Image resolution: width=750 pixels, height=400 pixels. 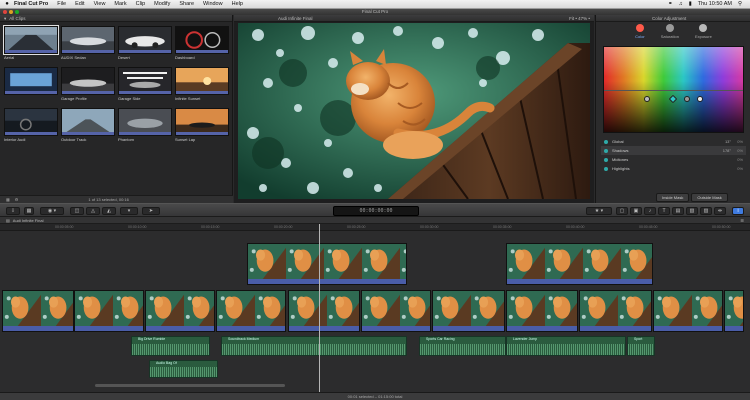 What do you see at coordinates (714, 150) in the screenshot?
I see `param-value: 178°` at bounding box center [714, 150].